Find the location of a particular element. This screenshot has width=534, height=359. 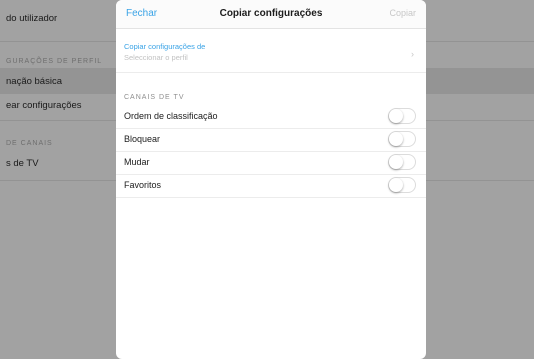

modal-title: Copiar configurações is located at coordinates (271, 13).